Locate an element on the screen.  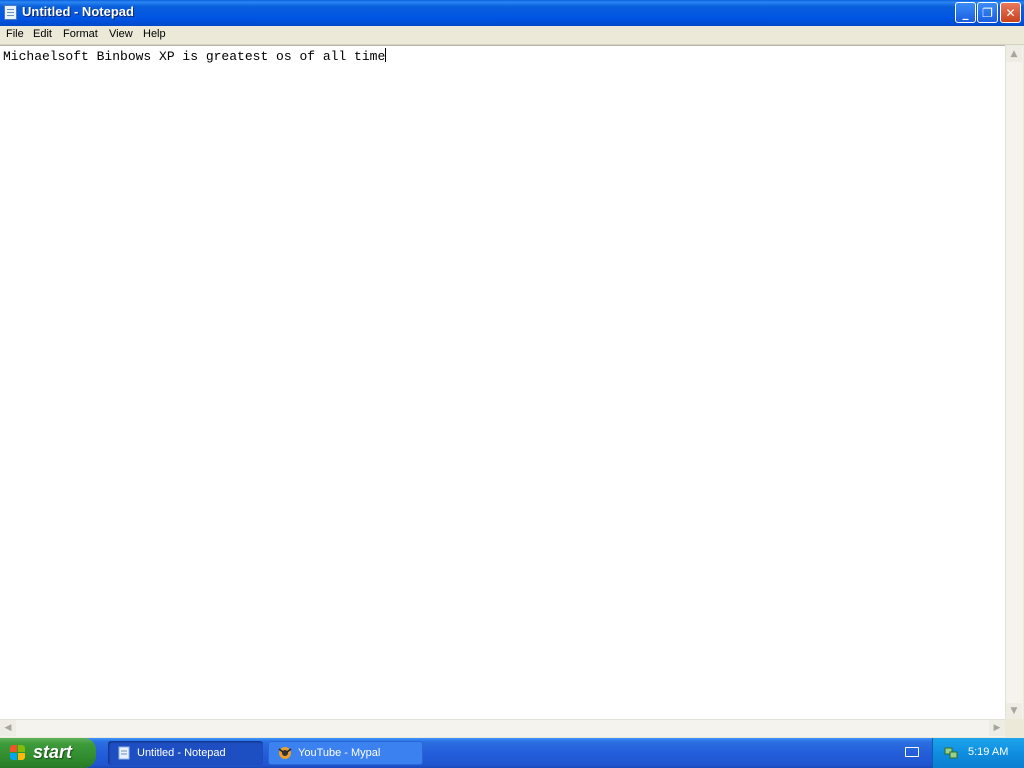
mypal-browser-icon is located at coordinates (285, 753).